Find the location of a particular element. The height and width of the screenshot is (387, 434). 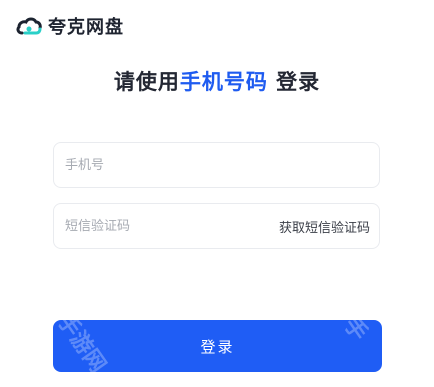

title-suffix: 登录 is located at coordinates (294, 82).